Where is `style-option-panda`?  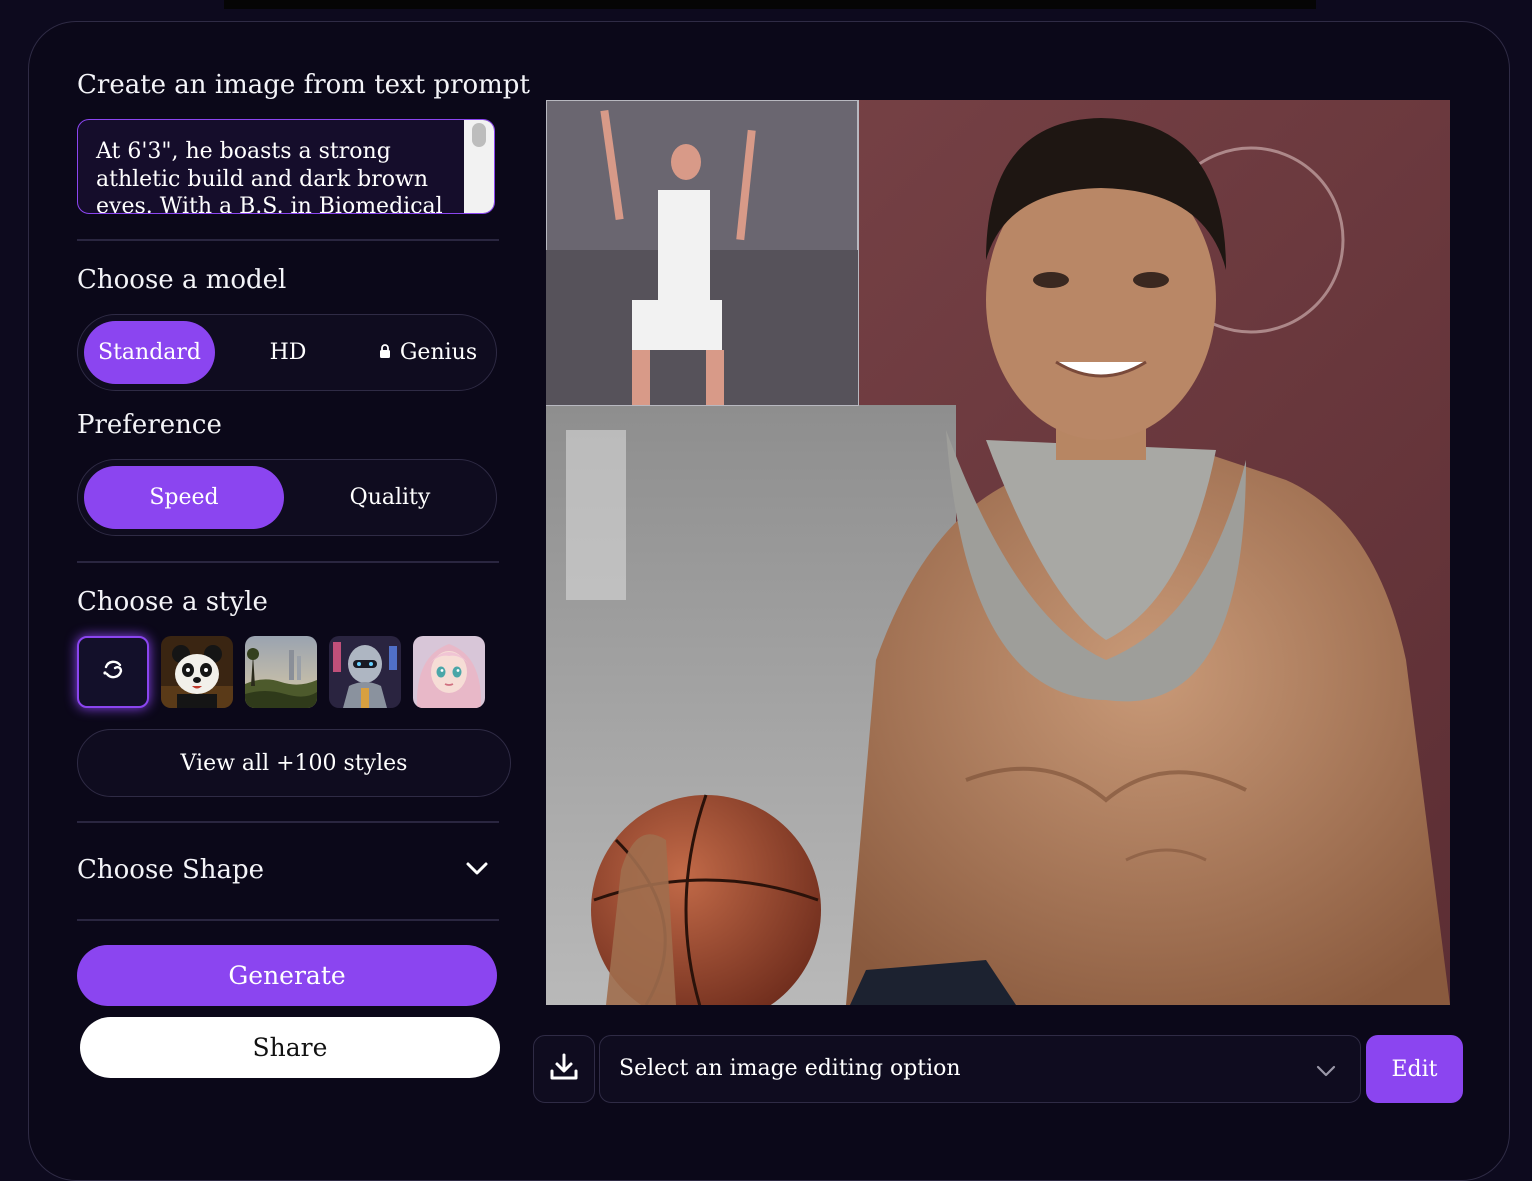
style-option-panda is located at coordinates (197, 672).